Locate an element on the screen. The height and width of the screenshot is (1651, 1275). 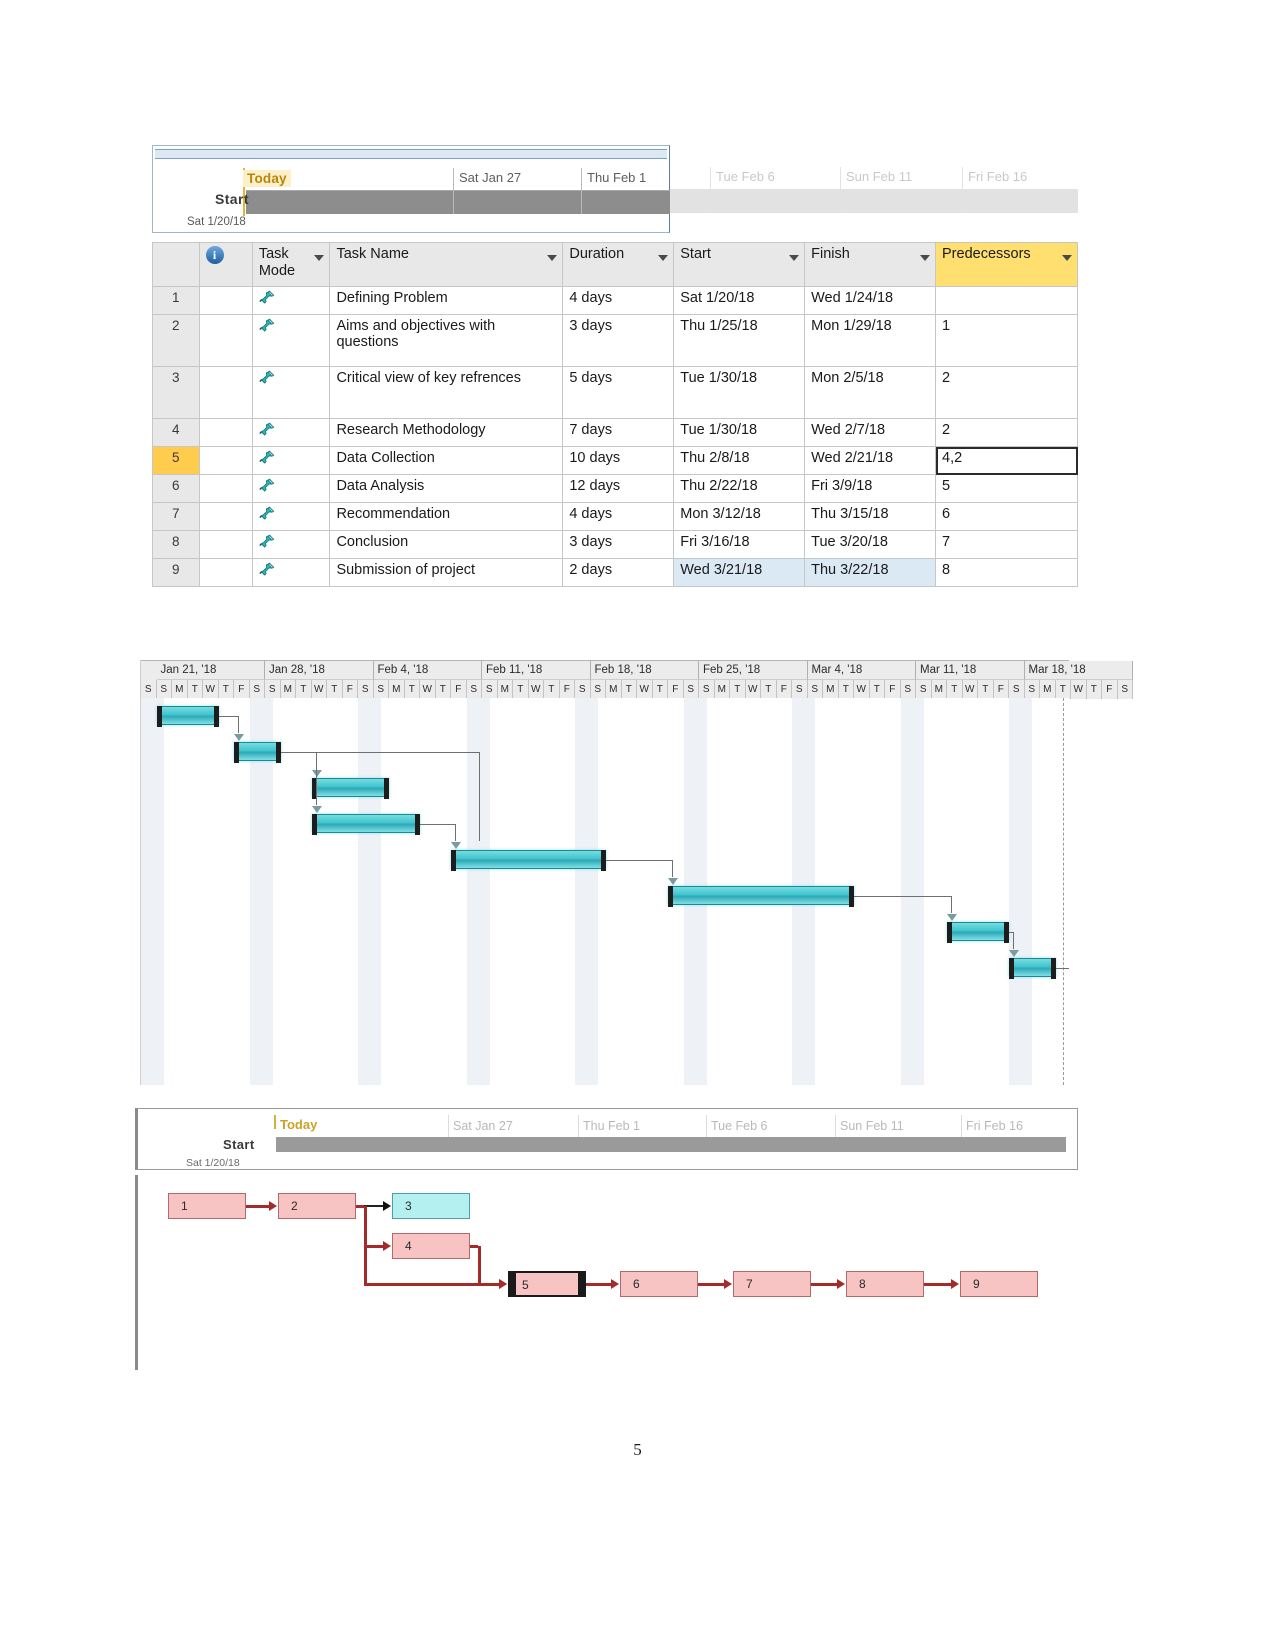
duration-cell: 2 days is located at coordinates (618, 572).